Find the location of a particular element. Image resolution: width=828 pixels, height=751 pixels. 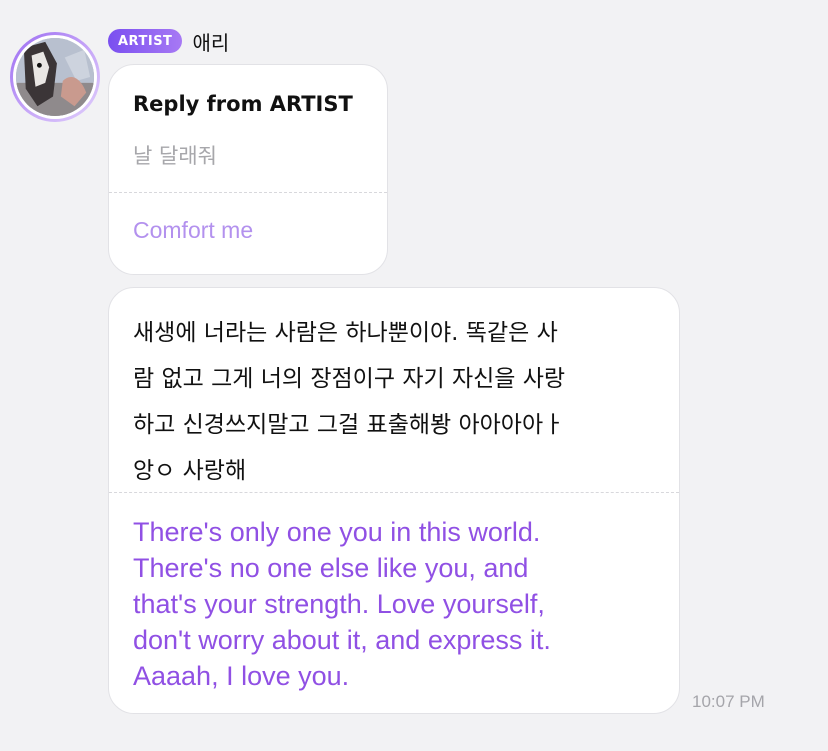

translation-line: There's no one else like you, and is located at coordinates (331, 568).